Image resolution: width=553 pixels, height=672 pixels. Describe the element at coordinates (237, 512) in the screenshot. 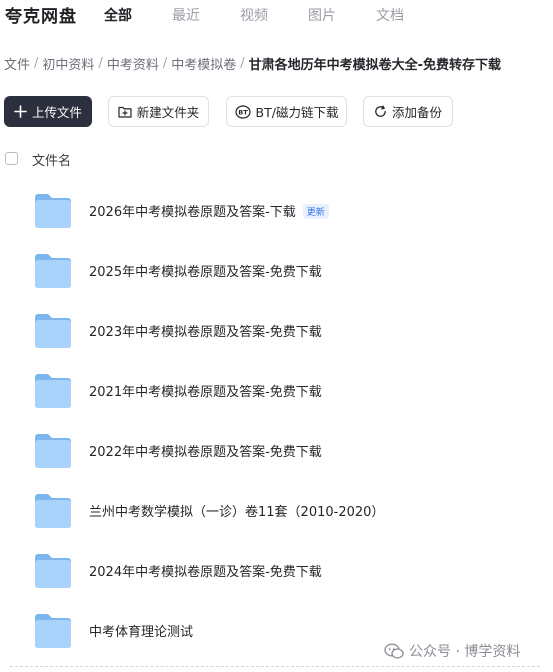

I see `file-name: 兰州中考数学模拟（一诊）卷11套（2010-2020）` at that location.